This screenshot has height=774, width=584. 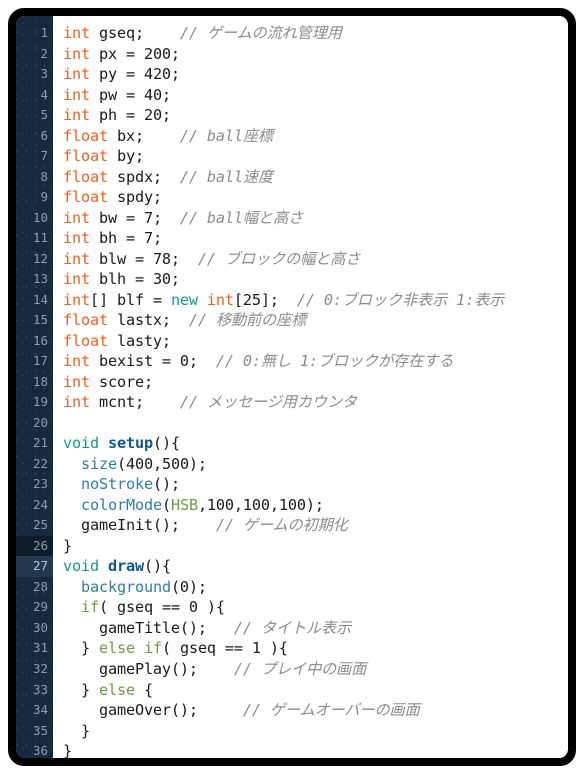 I want to click on code-token: spdx;, so click(x=143, y=176).